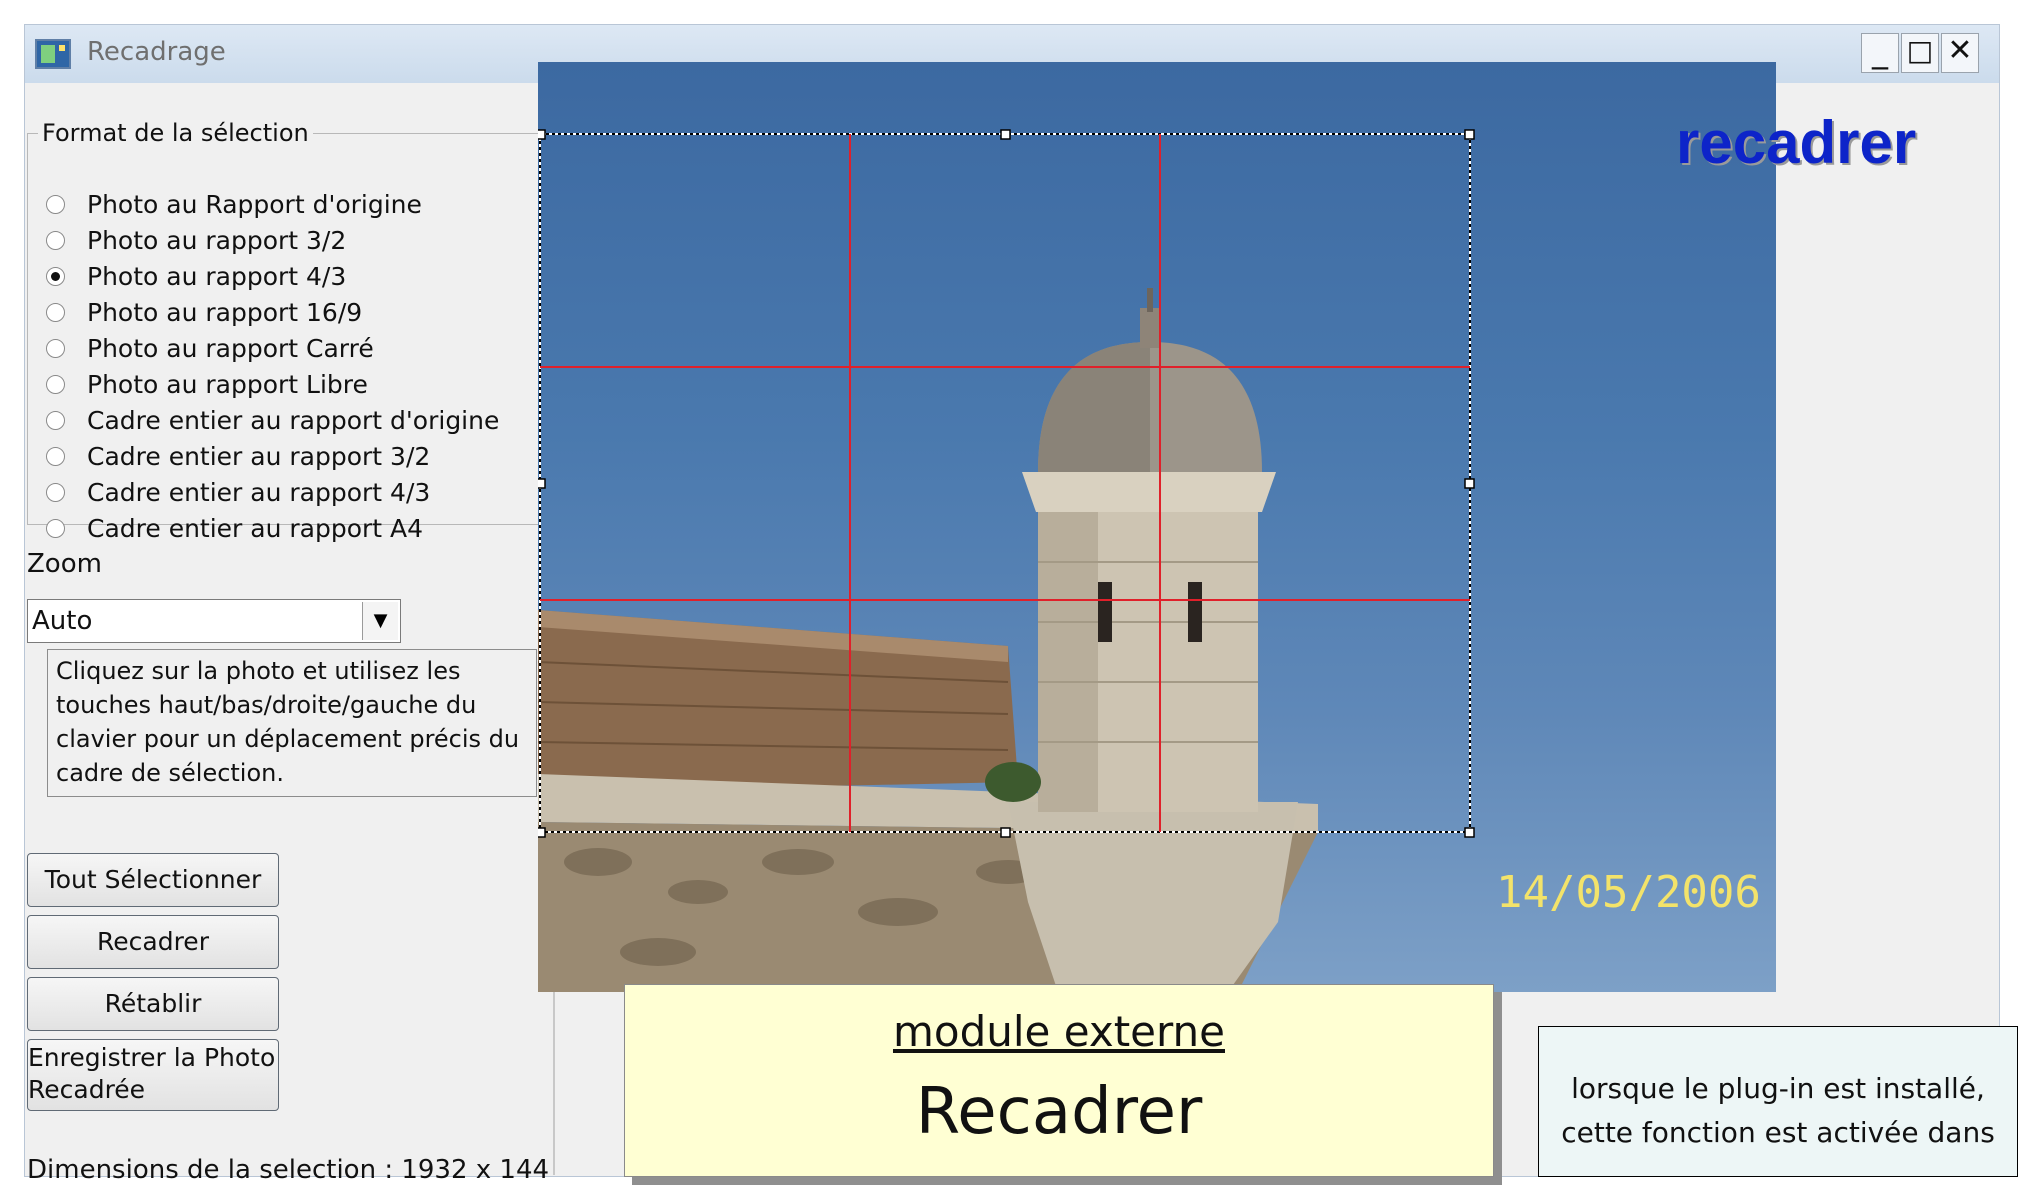  I want to click on resize-handle-bottom-left, so click(542, 832).